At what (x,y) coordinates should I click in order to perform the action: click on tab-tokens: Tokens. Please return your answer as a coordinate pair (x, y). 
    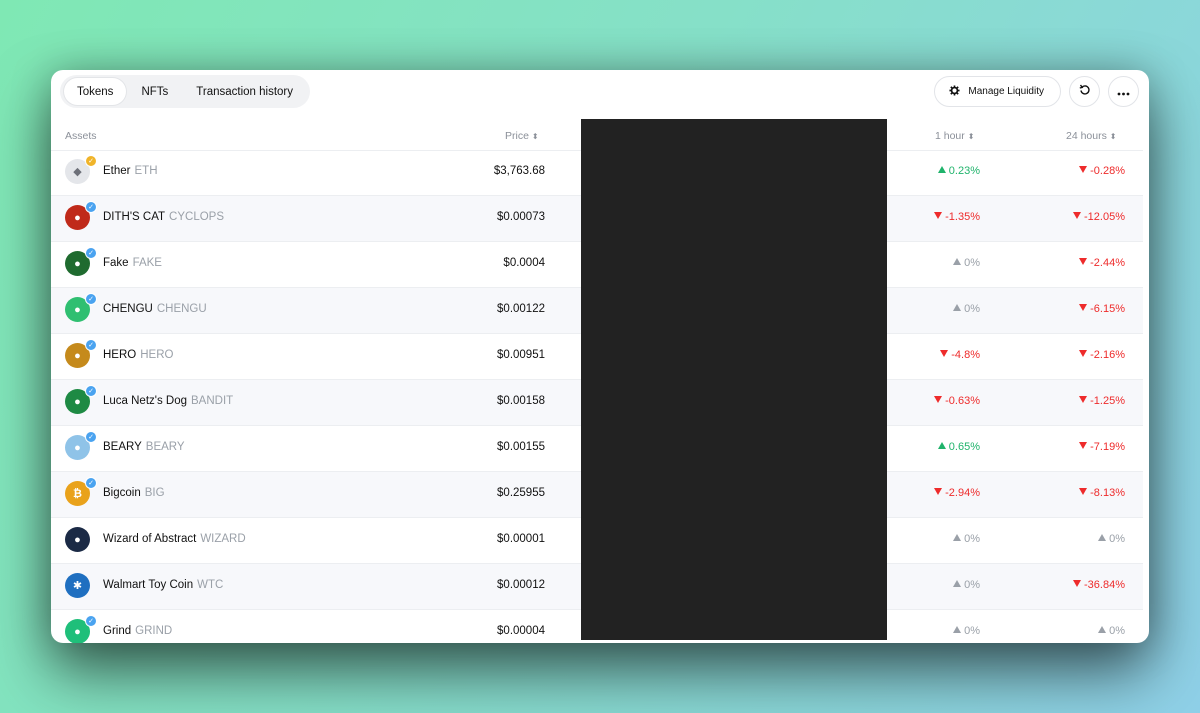
    Looking at the image, I should click on (95, 91).